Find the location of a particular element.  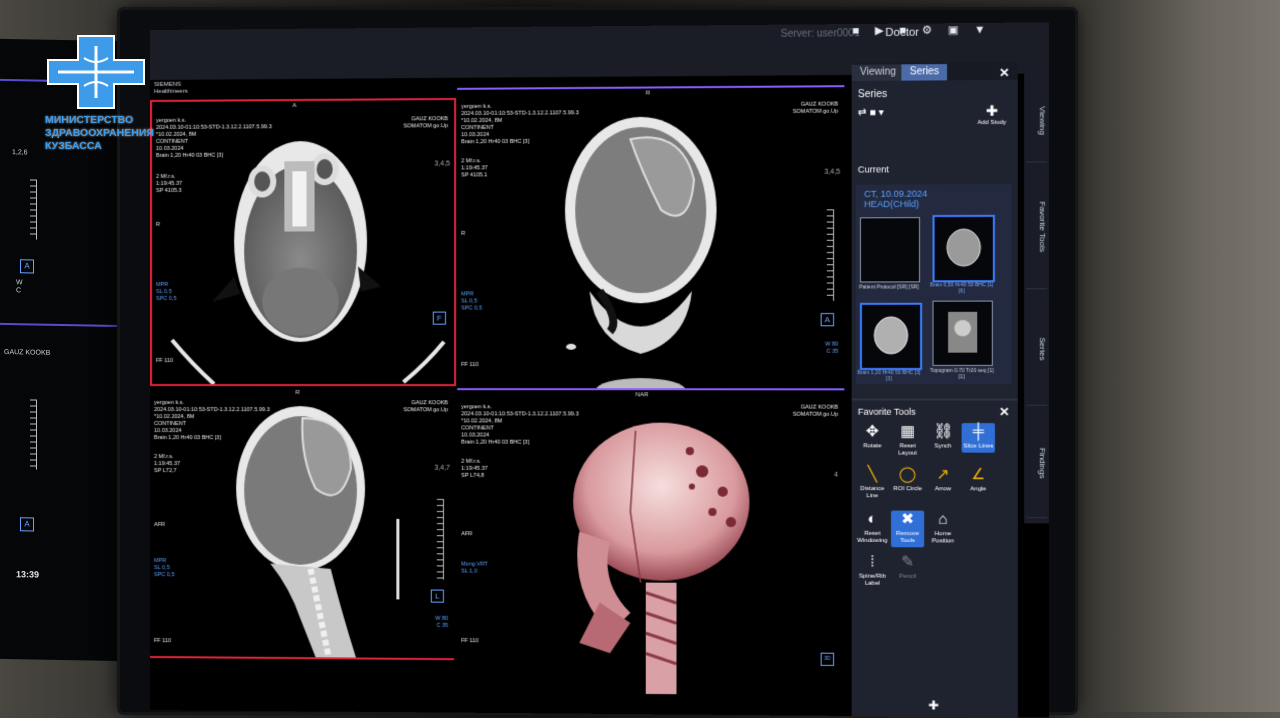

tool-synch: ⛓ Synch is located at coordinates (942, 437).